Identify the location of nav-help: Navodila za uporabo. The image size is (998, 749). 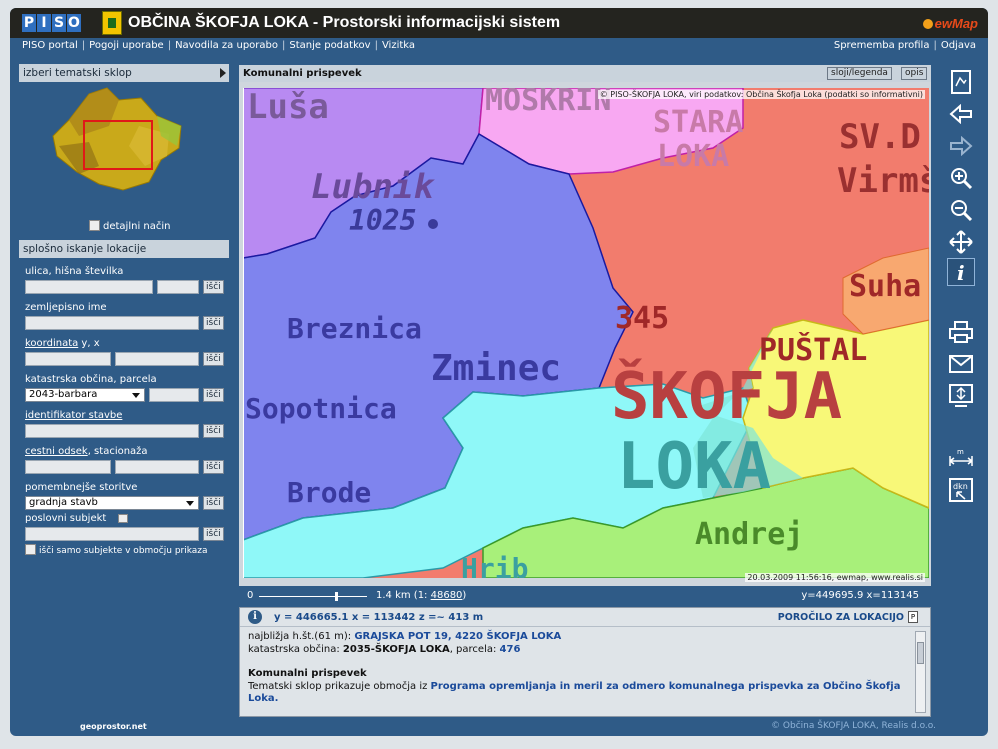
(226, 45).